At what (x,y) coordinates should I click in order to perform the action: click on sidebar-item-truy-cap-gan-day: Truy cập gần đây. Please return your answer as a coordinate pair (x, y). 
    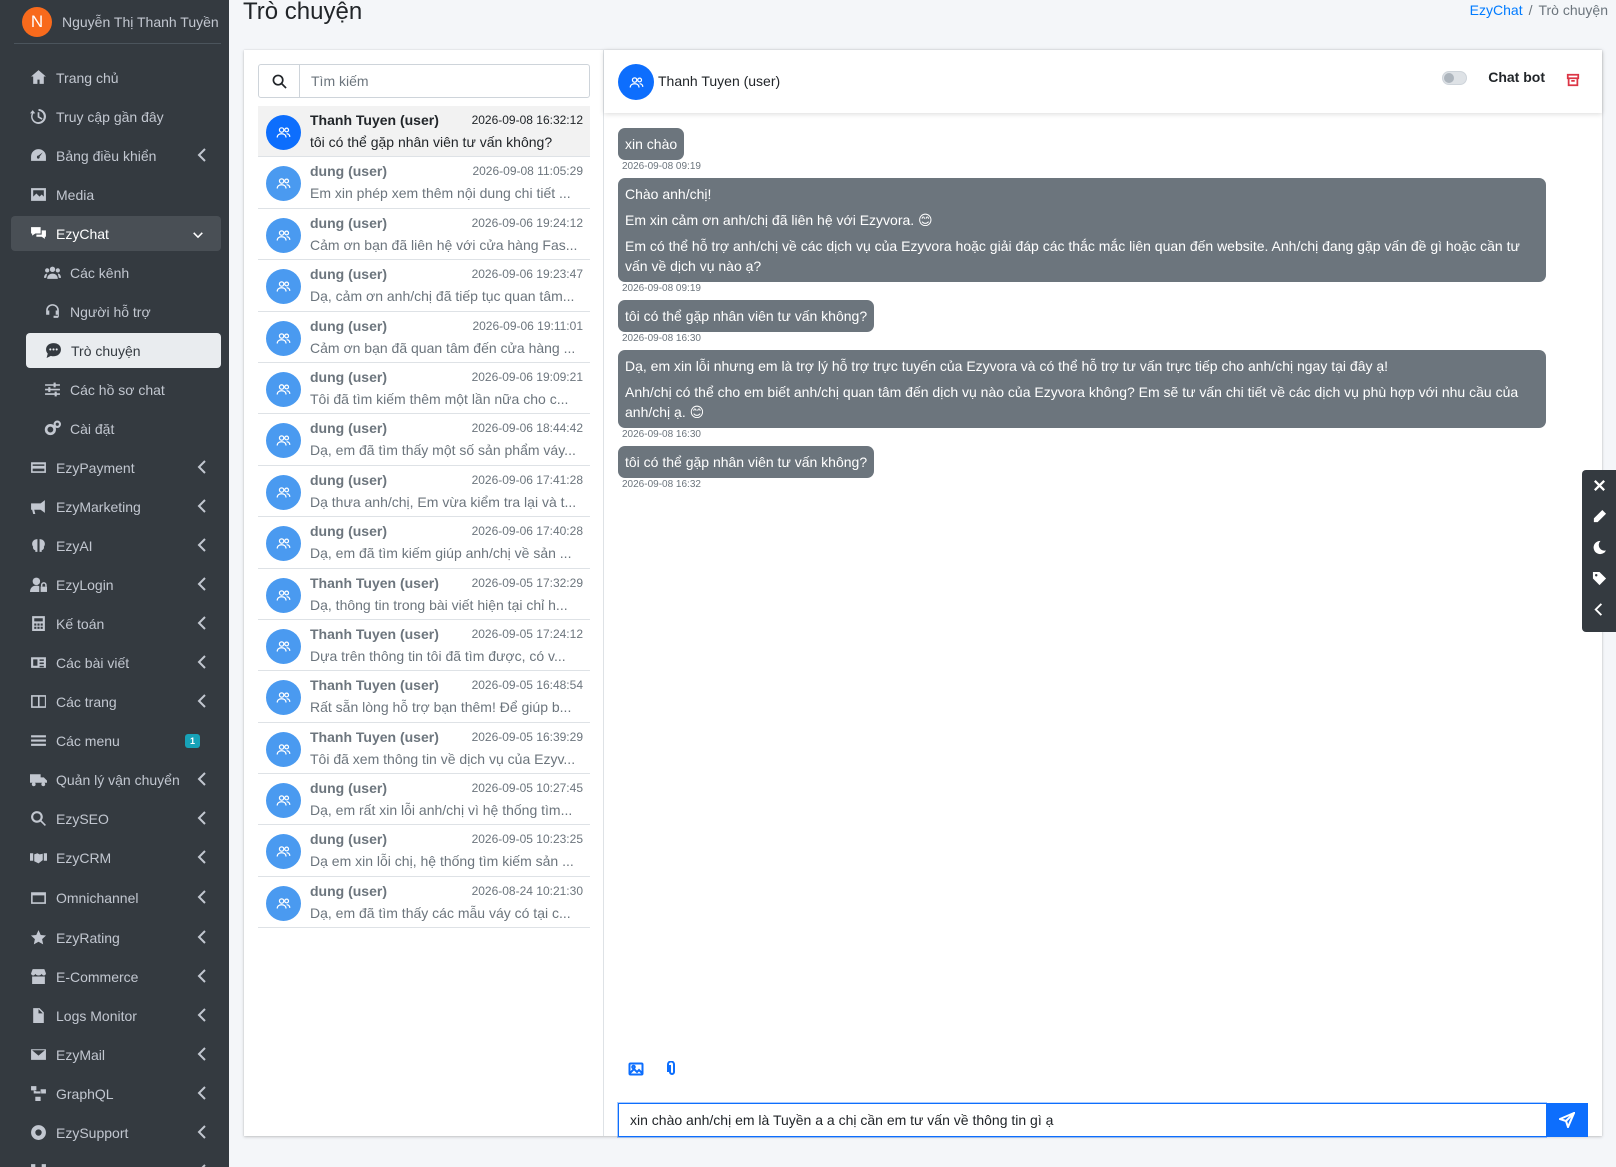
    Looking at the image, I should click on (116, 116).